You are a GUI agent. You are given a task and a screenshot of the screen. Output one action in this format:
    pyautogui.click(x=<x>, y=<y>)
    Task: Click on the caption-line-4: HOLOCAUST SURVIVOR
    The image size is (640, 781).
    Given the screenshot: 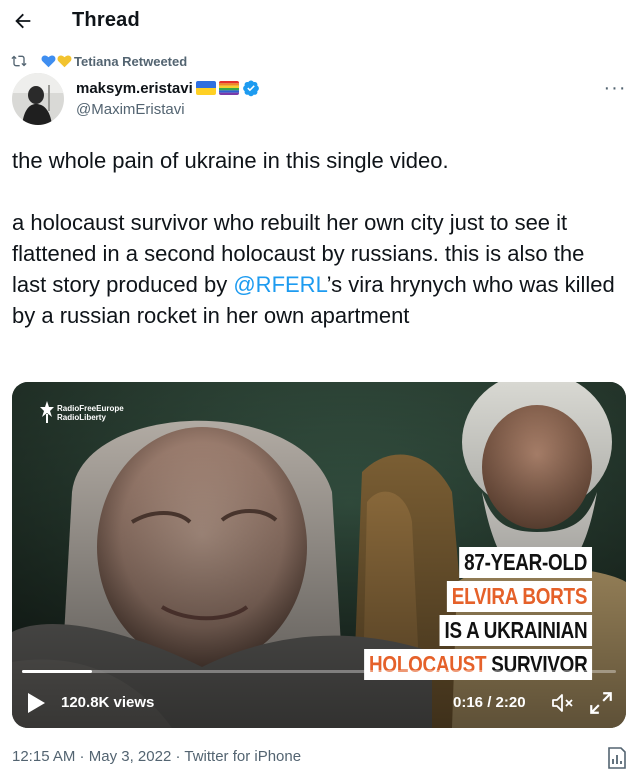 What is the action you would take?
    pyautogui.click(x=477, y=664)
    